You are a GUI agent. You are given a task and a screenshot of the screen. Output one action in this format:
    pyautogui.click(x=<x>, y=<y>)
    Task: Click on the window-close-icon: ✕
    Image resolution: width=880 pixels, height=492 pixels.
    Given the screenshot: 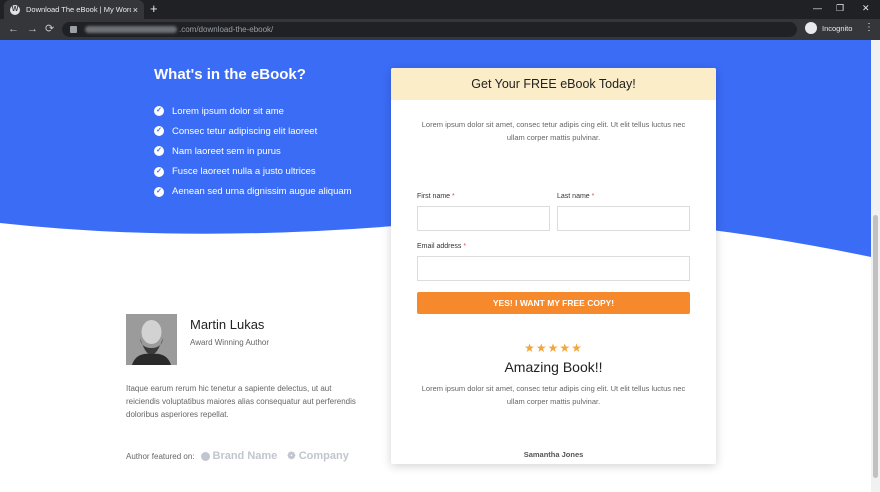 What is the action you would take?
    pyautogui.click(x=866, y=8)
    